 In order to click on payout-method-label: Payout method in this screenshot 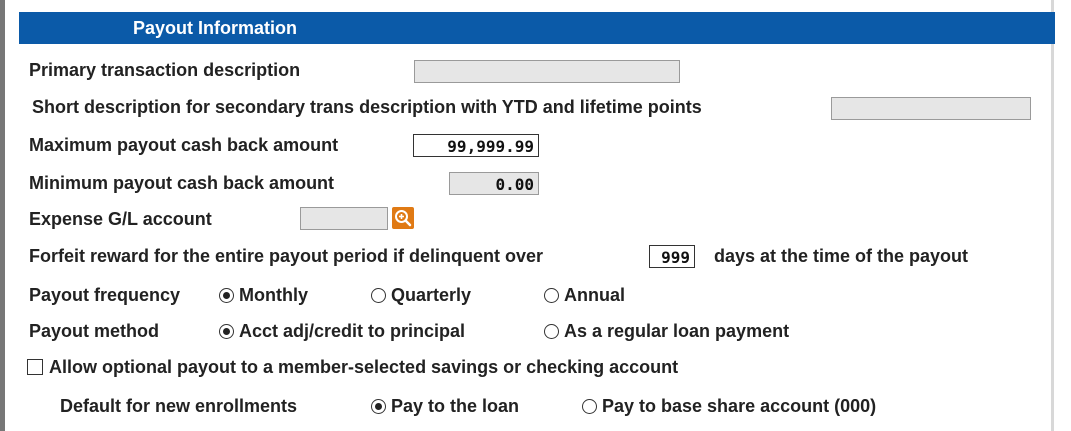, I will do `click(94, 331)`.